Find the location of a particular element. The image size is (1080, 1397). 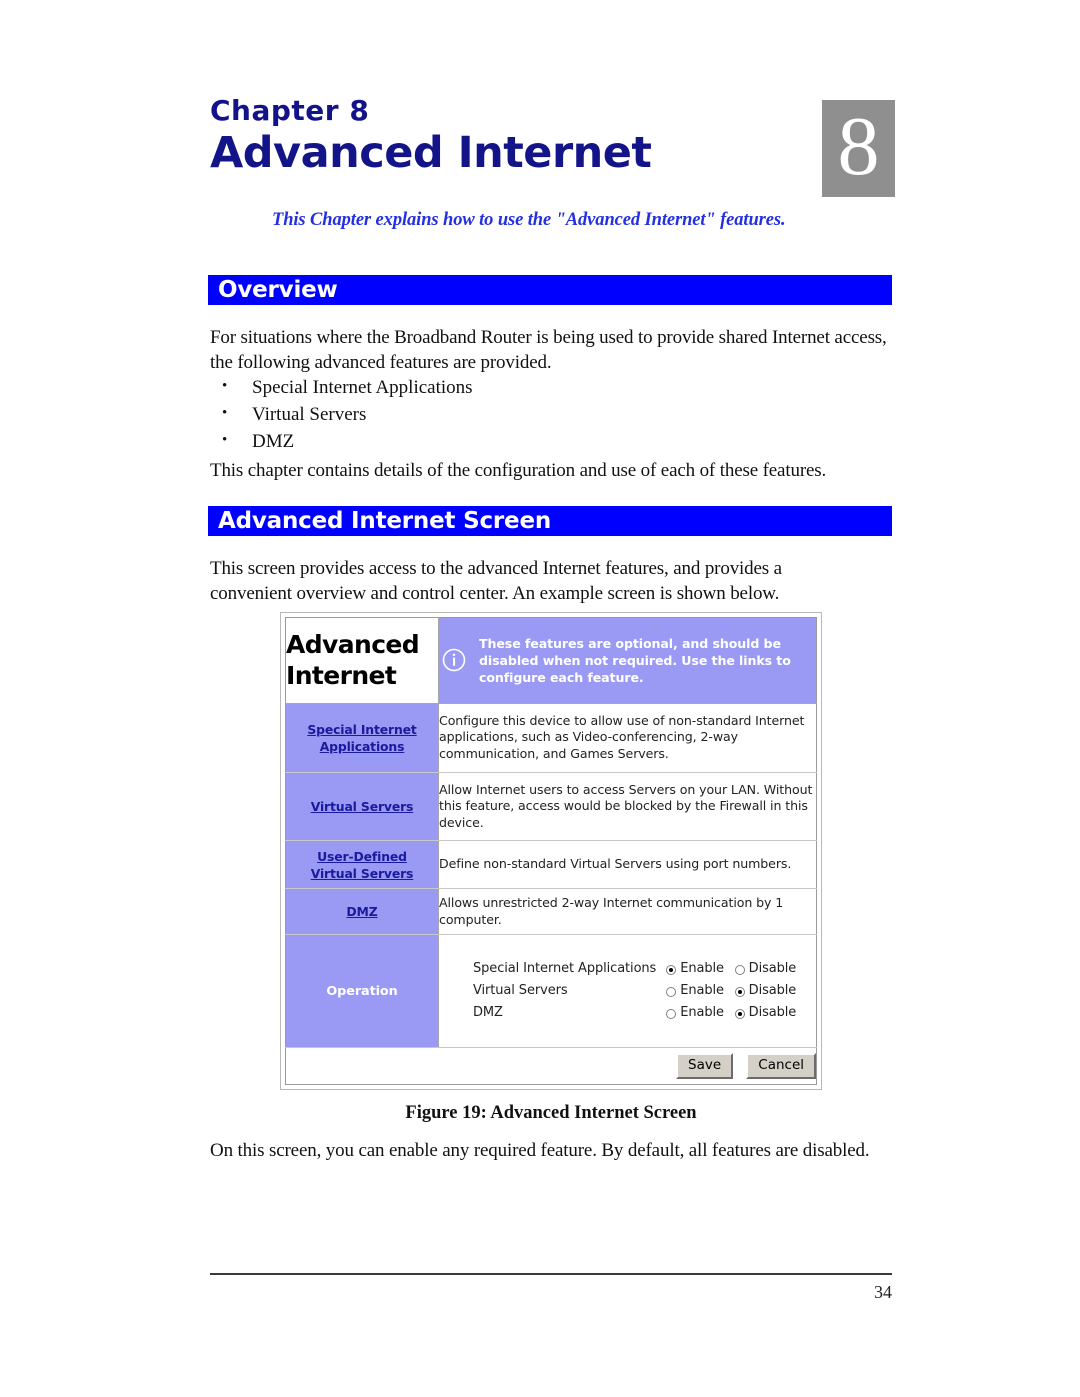

section-heading-overview: Overview is located at coordinates (550, 290).